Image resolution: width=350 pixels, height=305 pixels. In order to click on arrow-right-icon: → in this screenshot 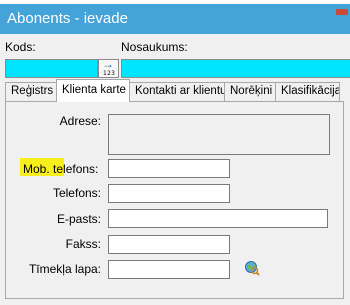, I will do `click(108, 64)`.